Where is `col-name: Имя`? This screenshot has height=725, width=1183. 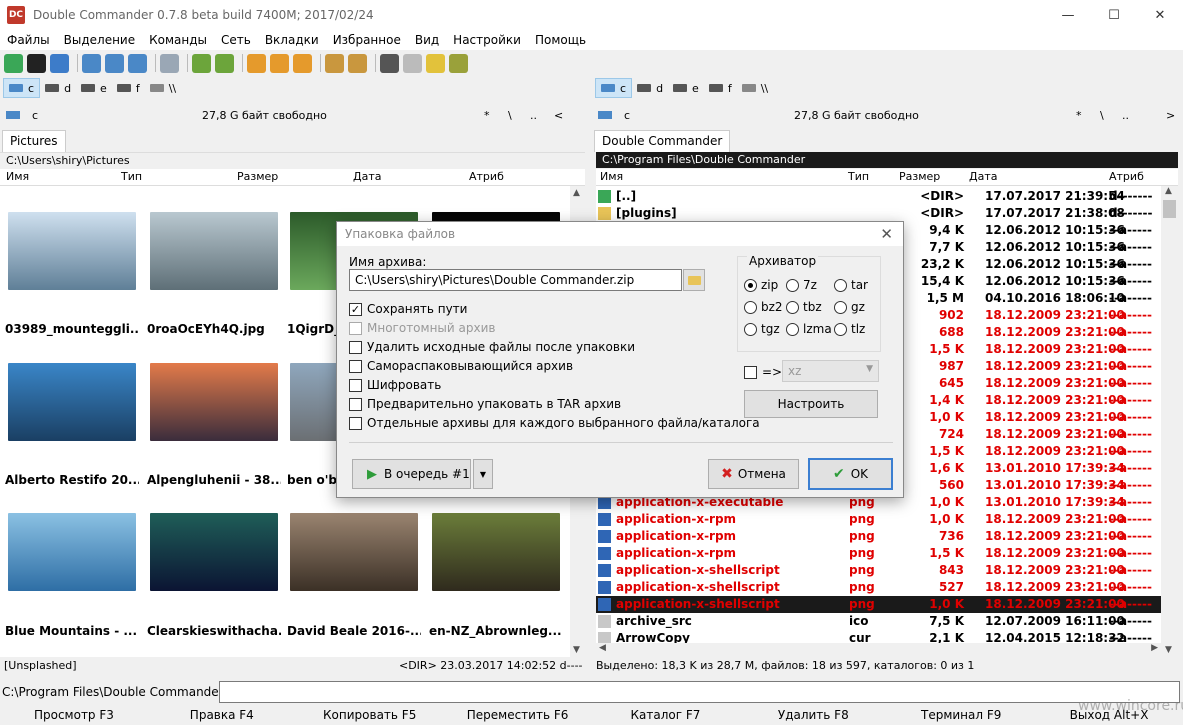 col-name: Имя is located at coordinates (17, 176).